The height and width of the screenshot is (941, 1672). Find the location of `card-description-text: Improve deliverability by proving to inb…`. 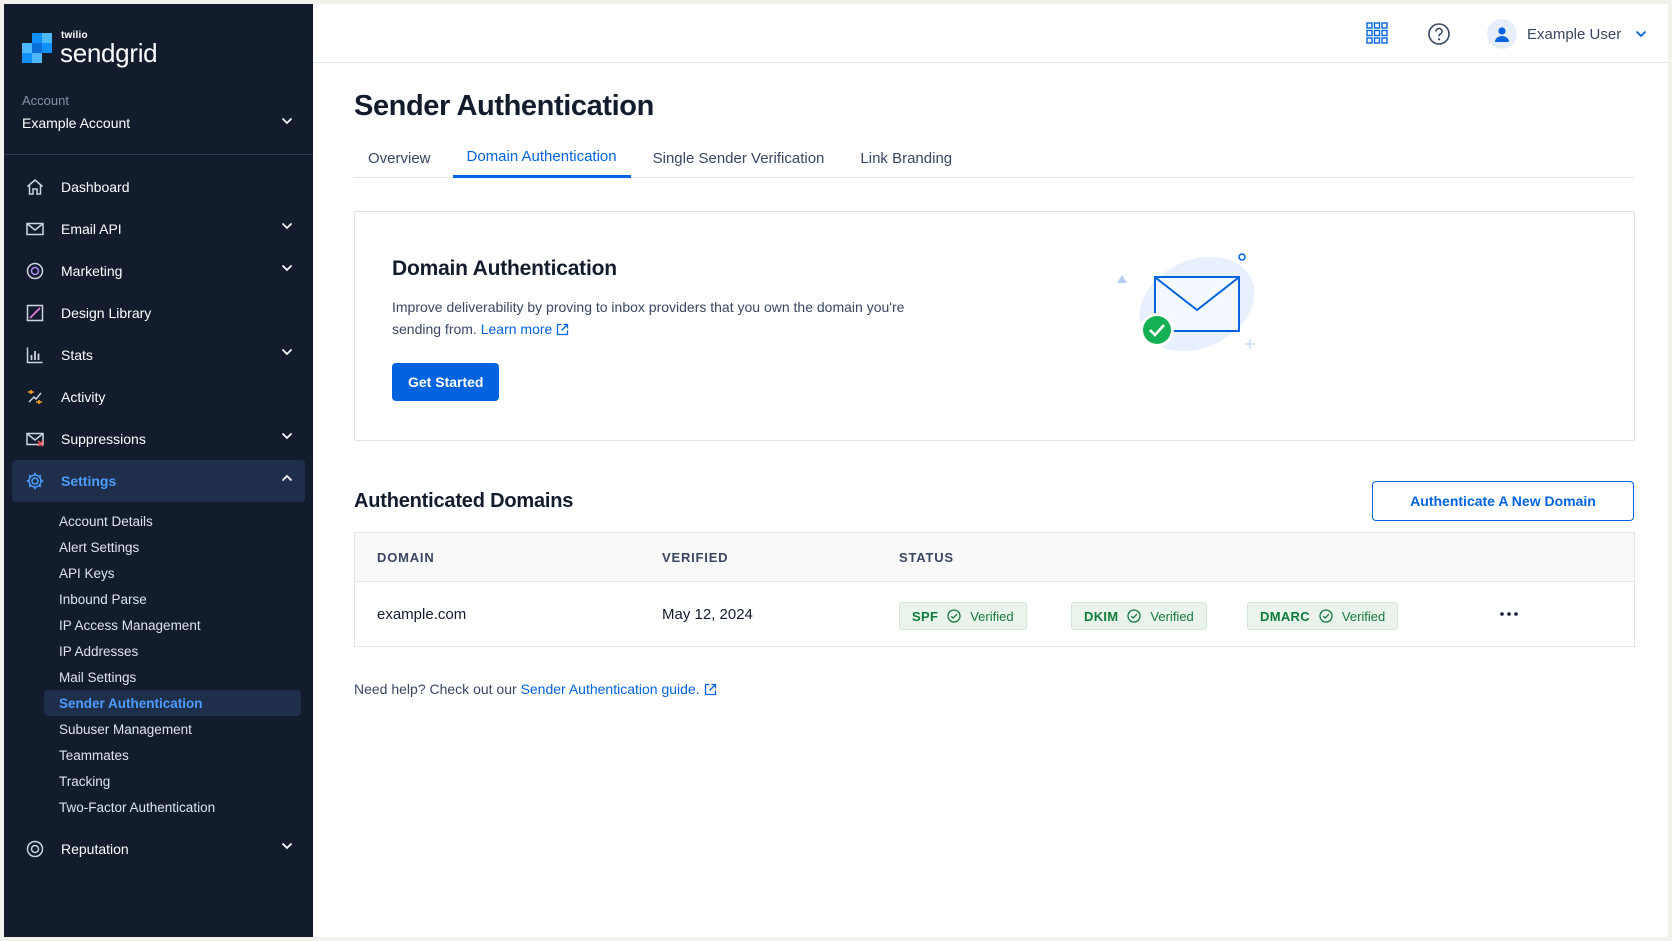

card-description-text: Improve deliverability by proving to inb… is located at coordinates (648, 318).